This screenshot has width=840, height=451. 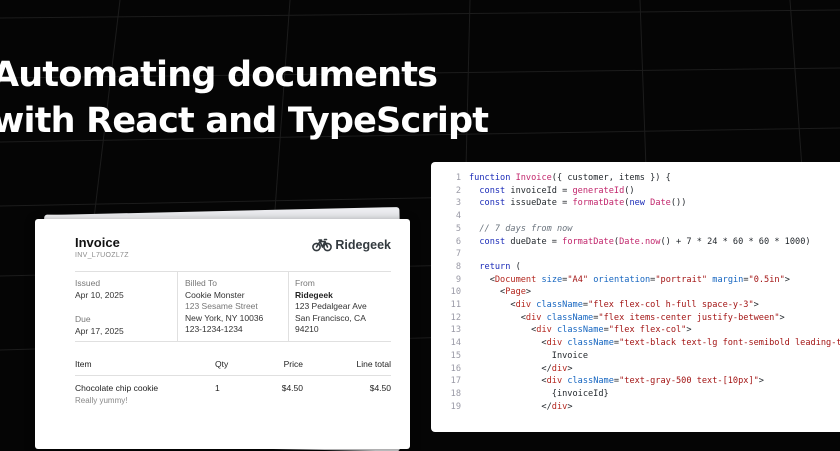 I want to click on from-zip: 94210, so click(x=307, y=329).